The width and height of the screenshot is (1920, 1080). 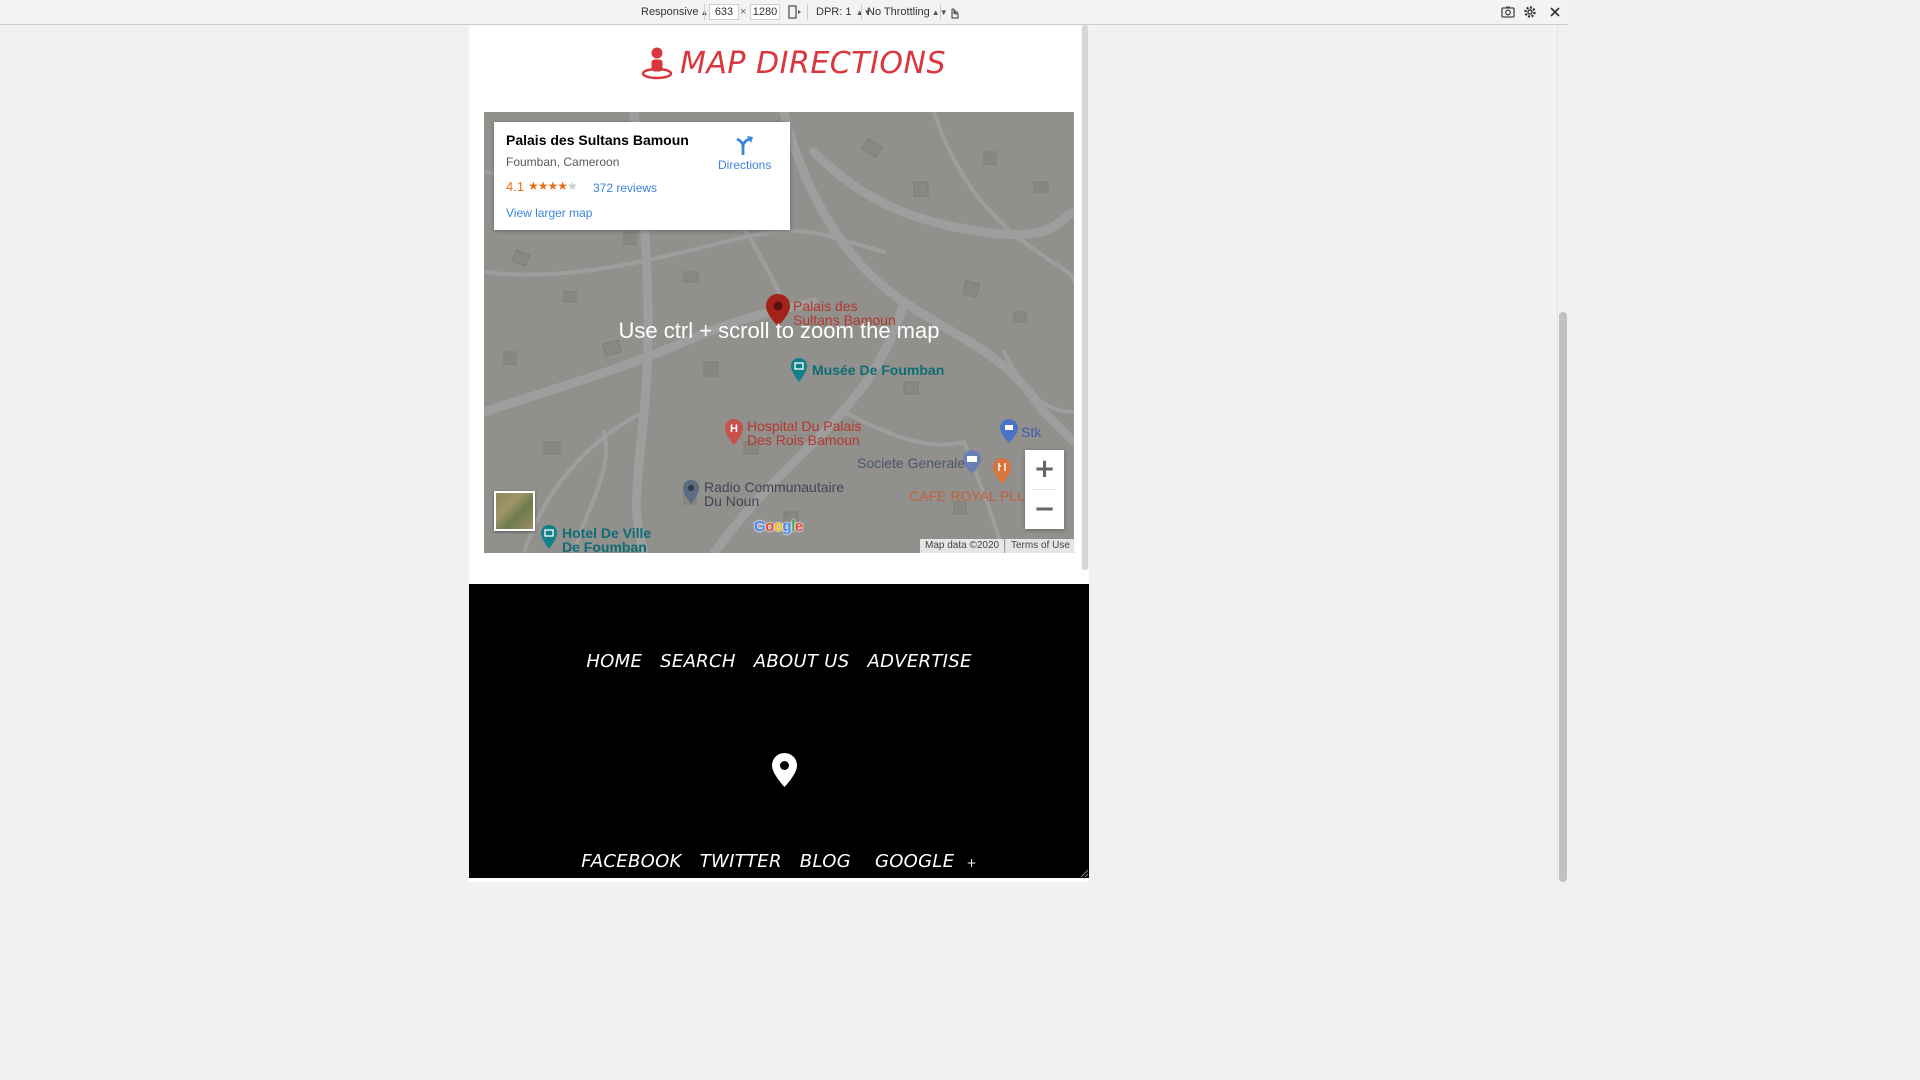 What do you see at coordinates (691, 492) in the screenshot?
I see `generic-pin-icon` at bounding box center [691, 492].